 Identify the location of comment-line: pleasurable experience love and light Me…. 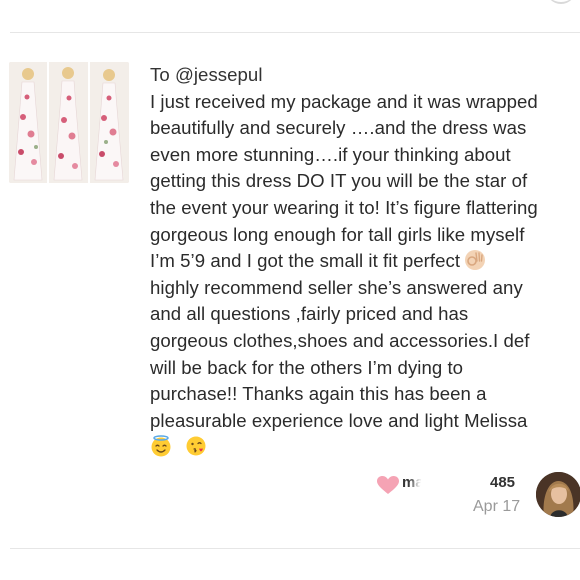
(339, 420).